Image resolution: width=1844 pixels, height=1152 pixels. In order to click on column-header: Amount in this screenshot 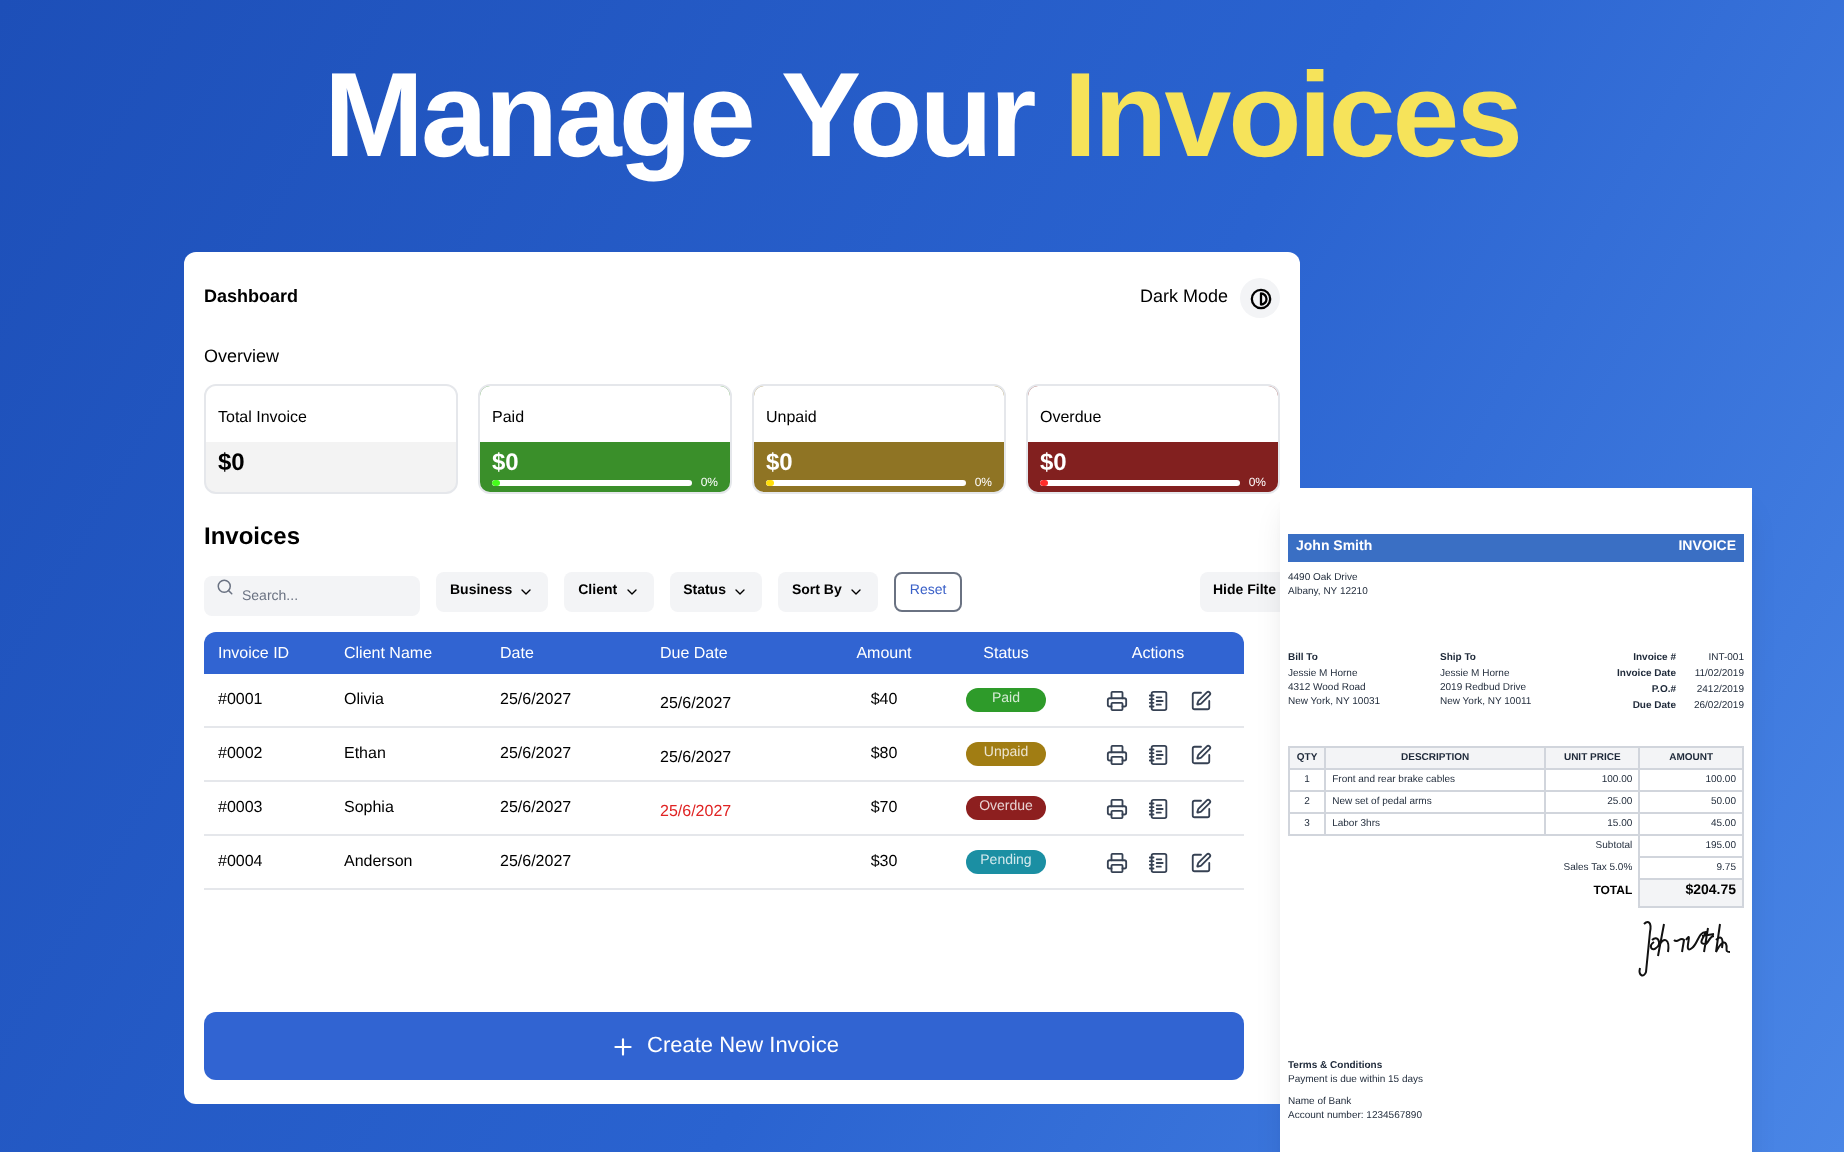, I will do `click(884, 653)`.